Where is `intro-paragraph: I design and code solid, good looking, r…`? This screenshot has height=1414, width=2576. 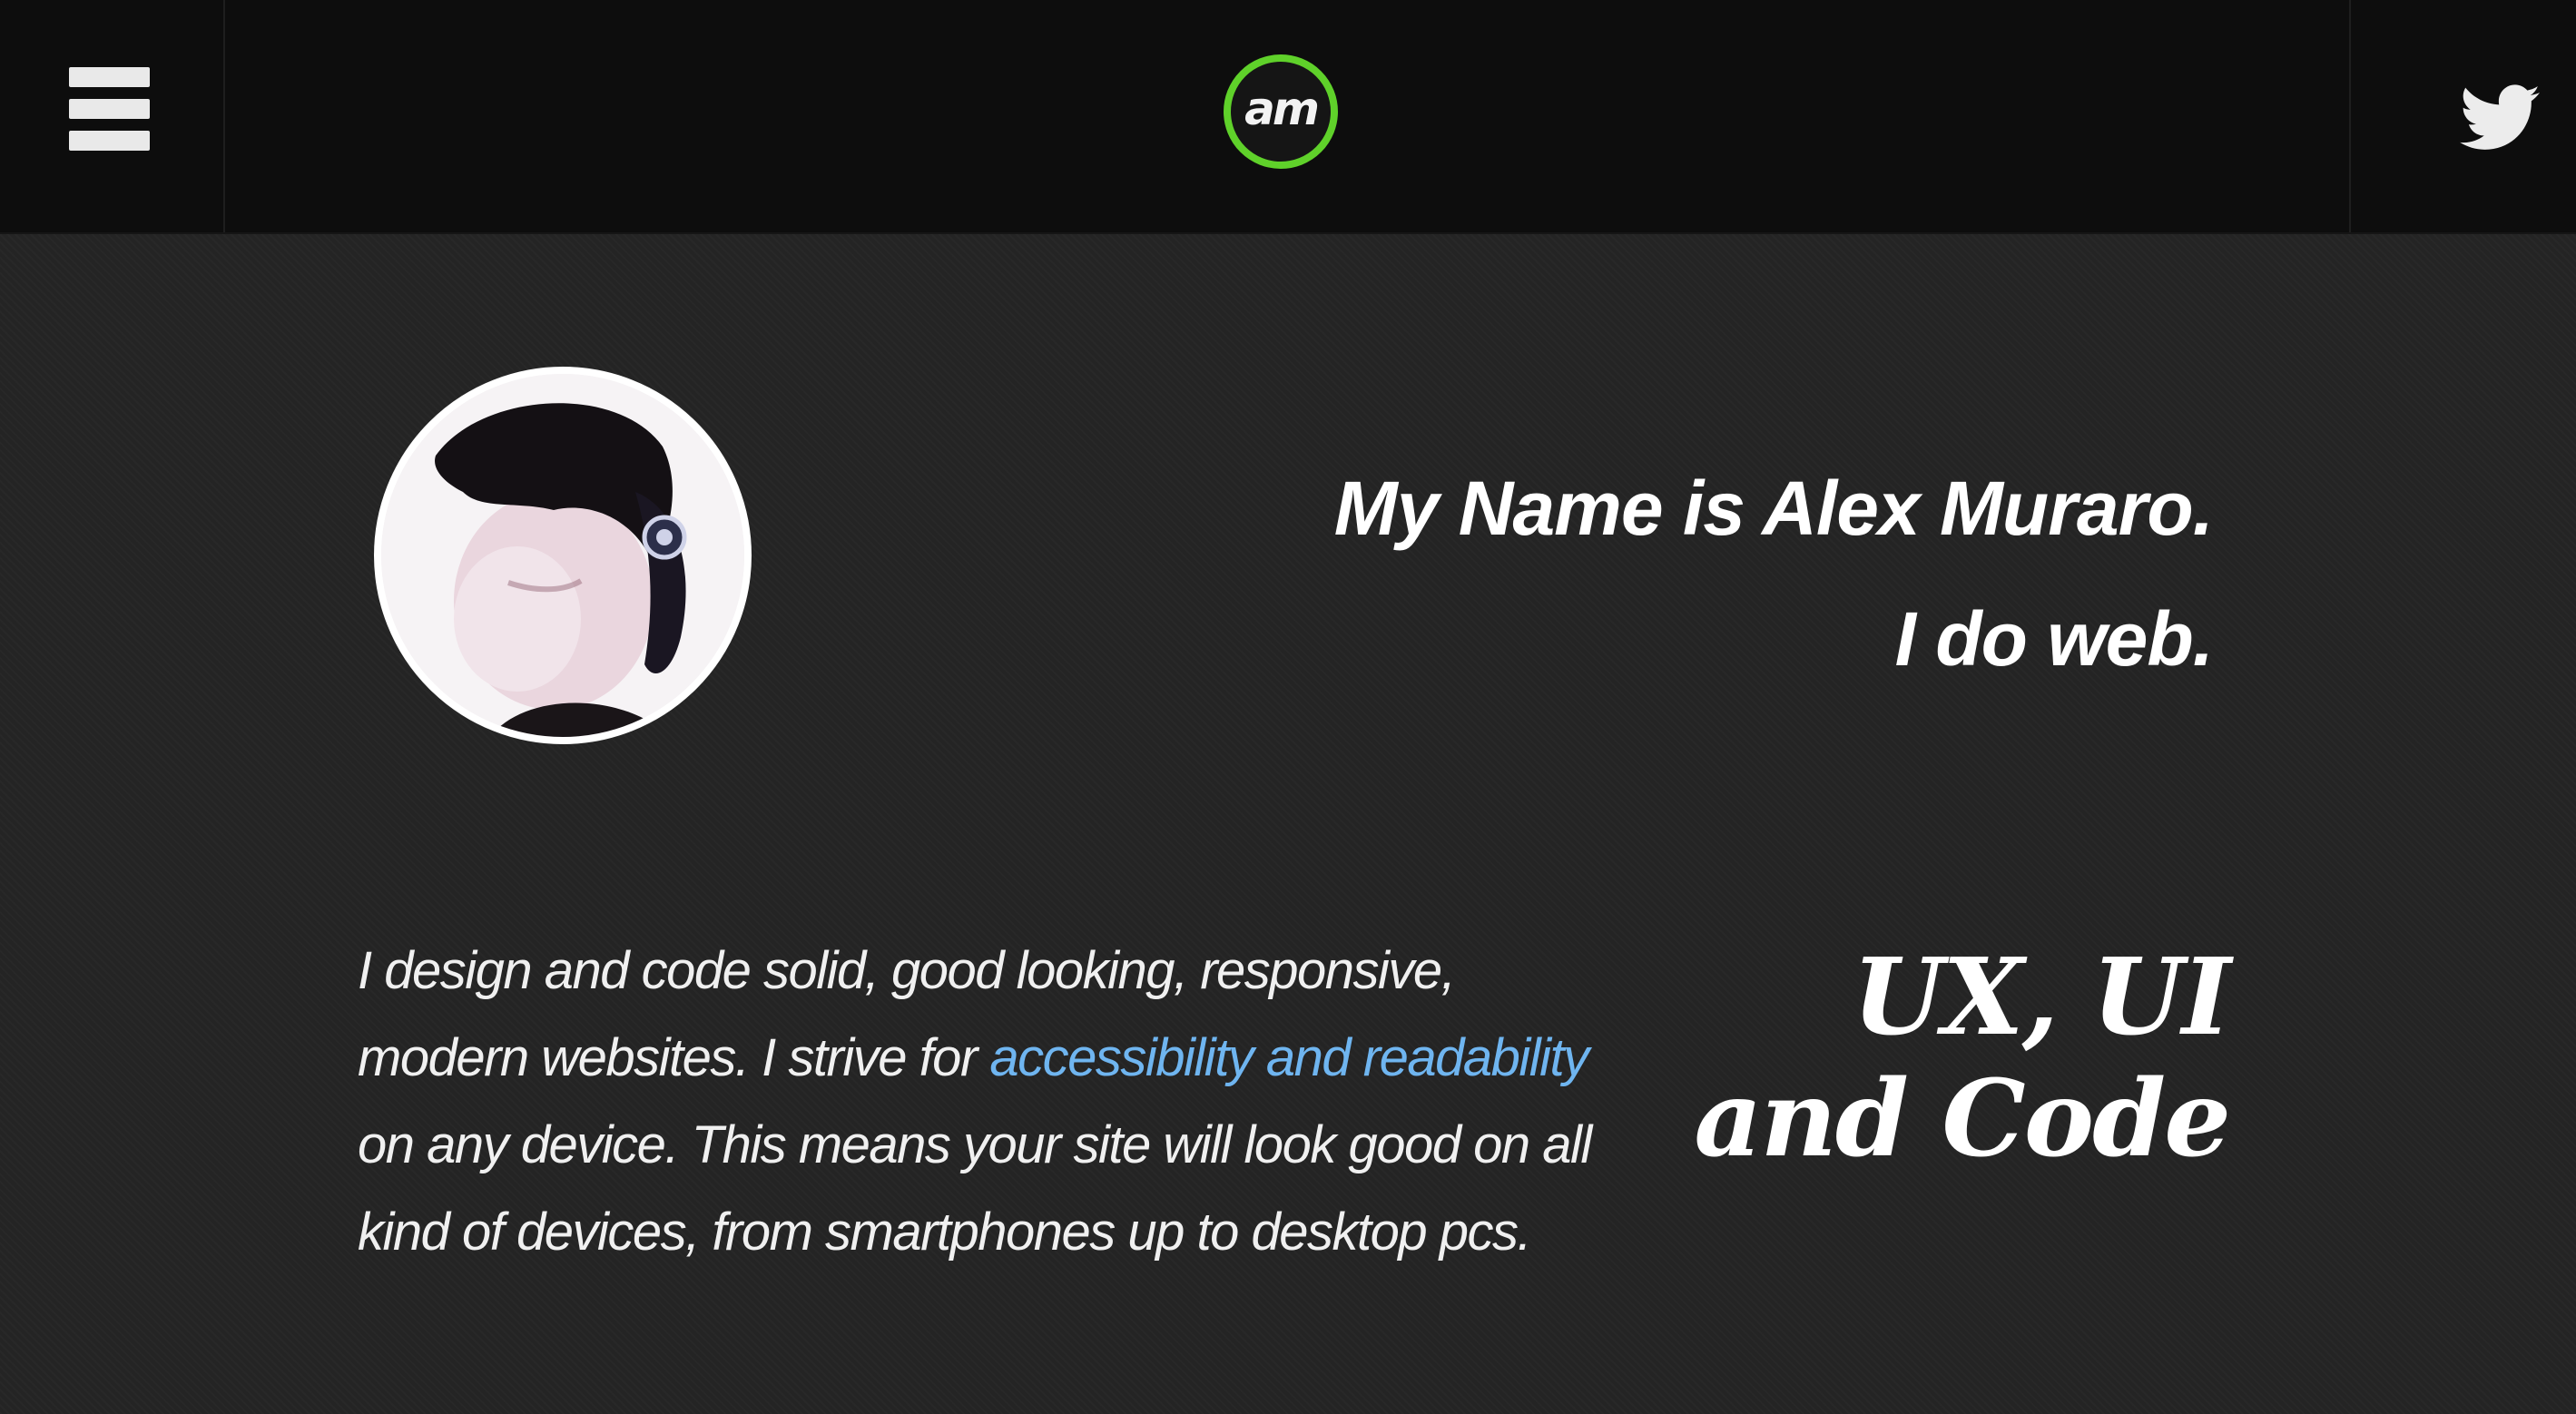 intro-paragraph: I design and code solid, good looking, r… is located at coordinates (975, 1102).